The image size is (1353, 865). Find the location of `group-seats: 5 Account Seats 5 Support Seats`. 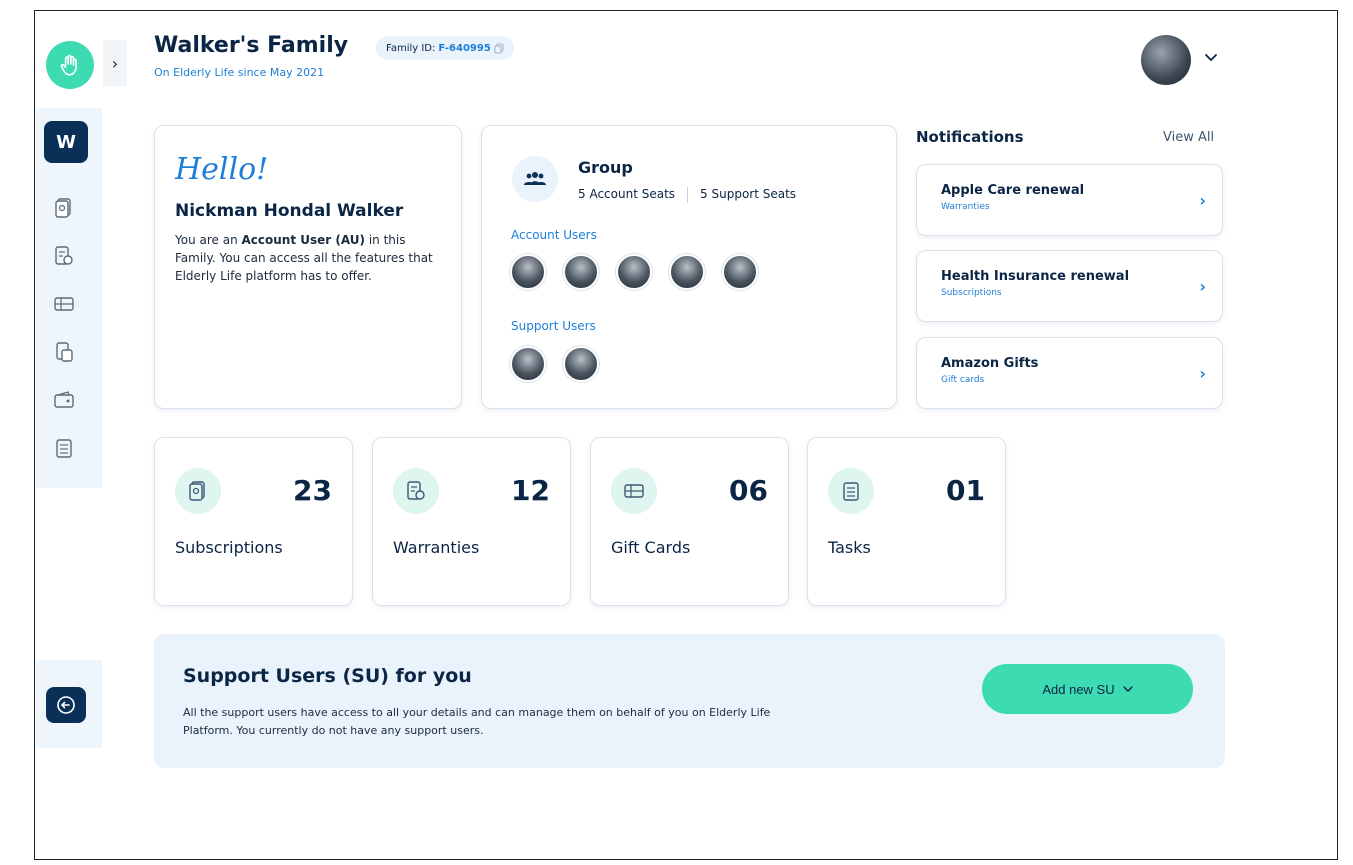

group-seats: 5 Account Seats 5 Support Seats is located at coordinates (687, 195).